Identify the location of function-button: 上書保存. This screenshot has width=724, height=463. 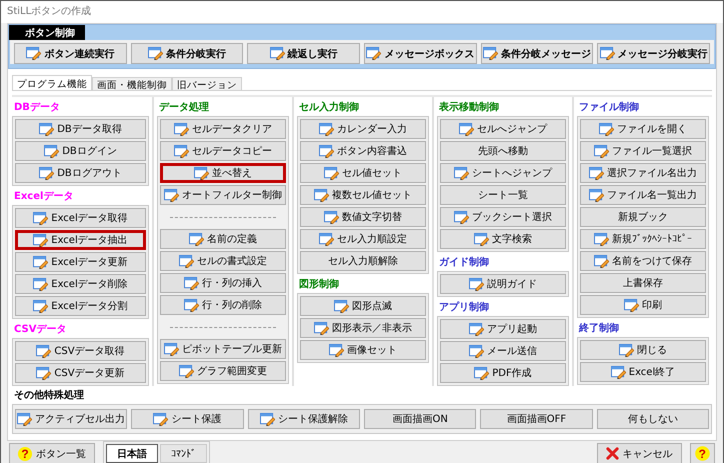
(643, 283).